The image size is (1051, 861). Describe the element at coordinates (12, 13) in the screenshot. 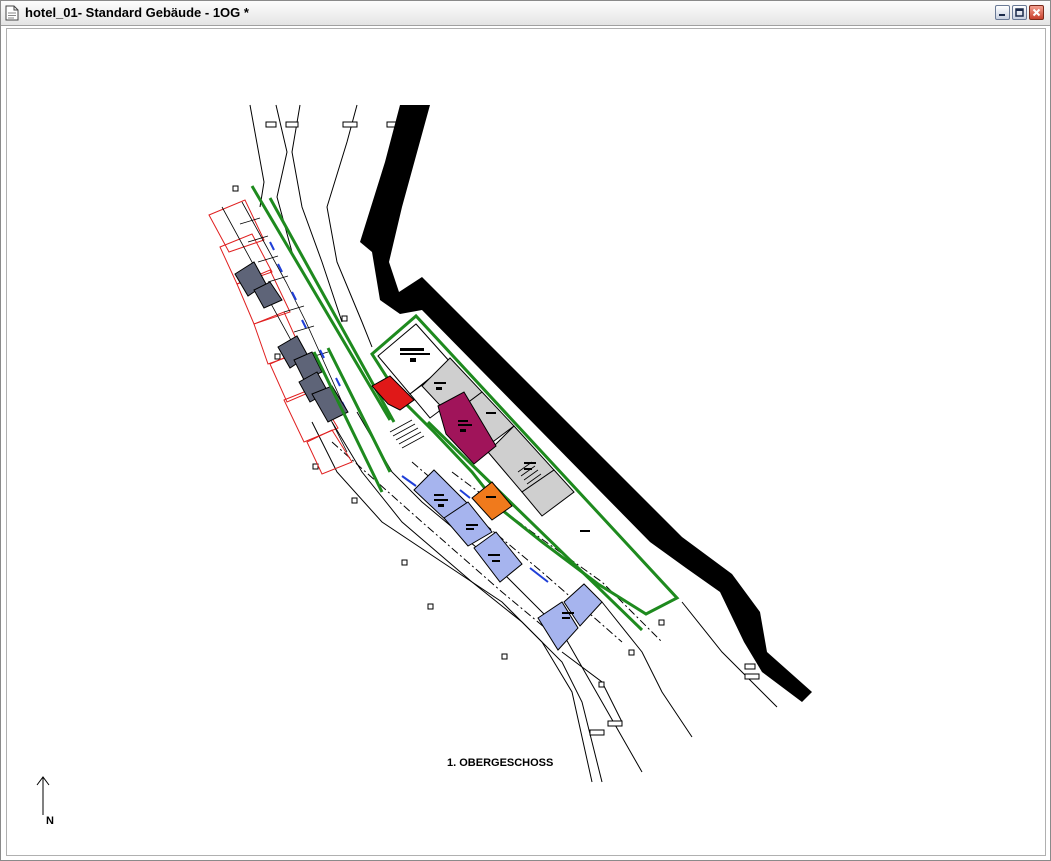

I see `document-icon` at that location.